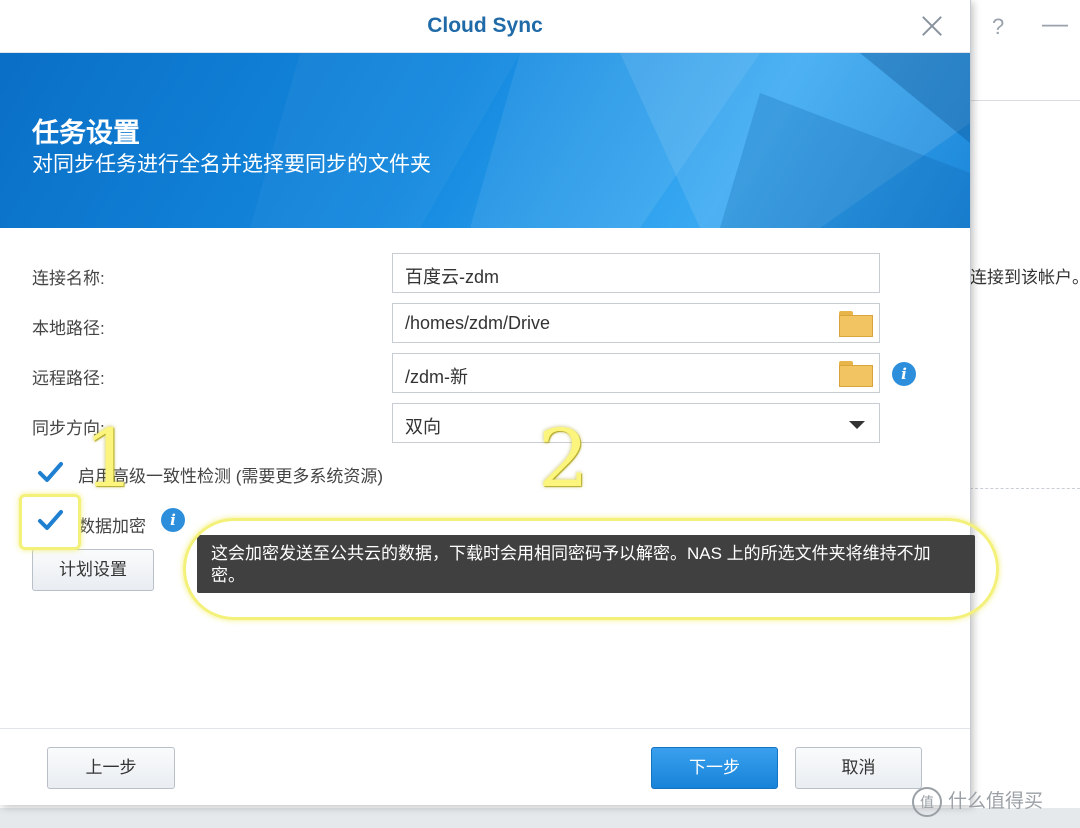 The height and width of the screenshot is (828, 1080). I want to click on cancel-button: 取消, so click(858, 768).